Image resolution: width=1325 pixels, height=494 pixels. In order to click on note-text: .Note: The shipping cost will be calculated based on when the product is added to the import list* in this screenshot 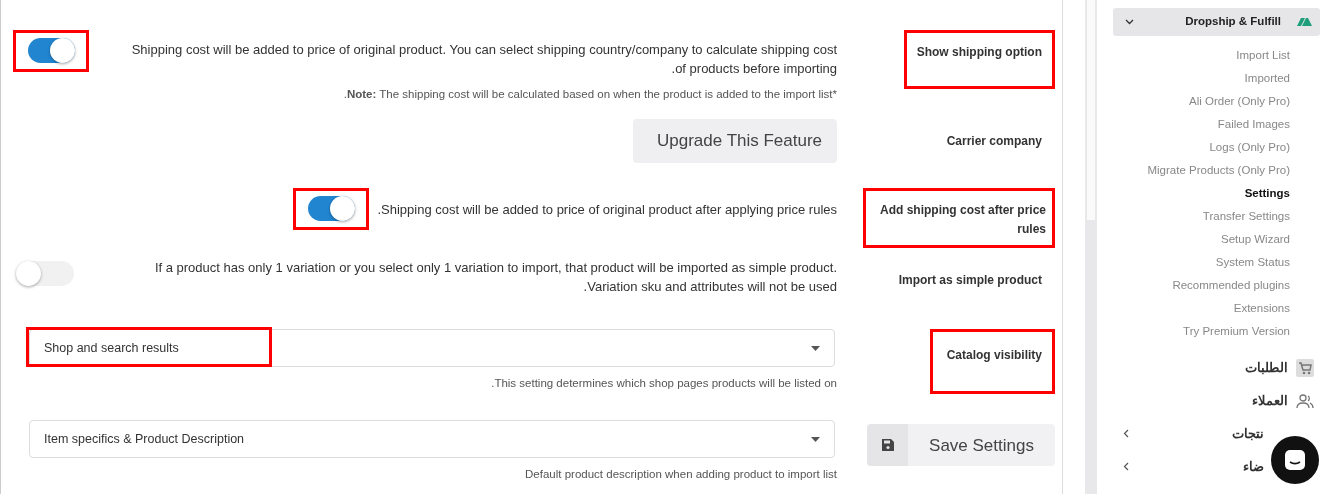, I will do `click(589, 94)`.